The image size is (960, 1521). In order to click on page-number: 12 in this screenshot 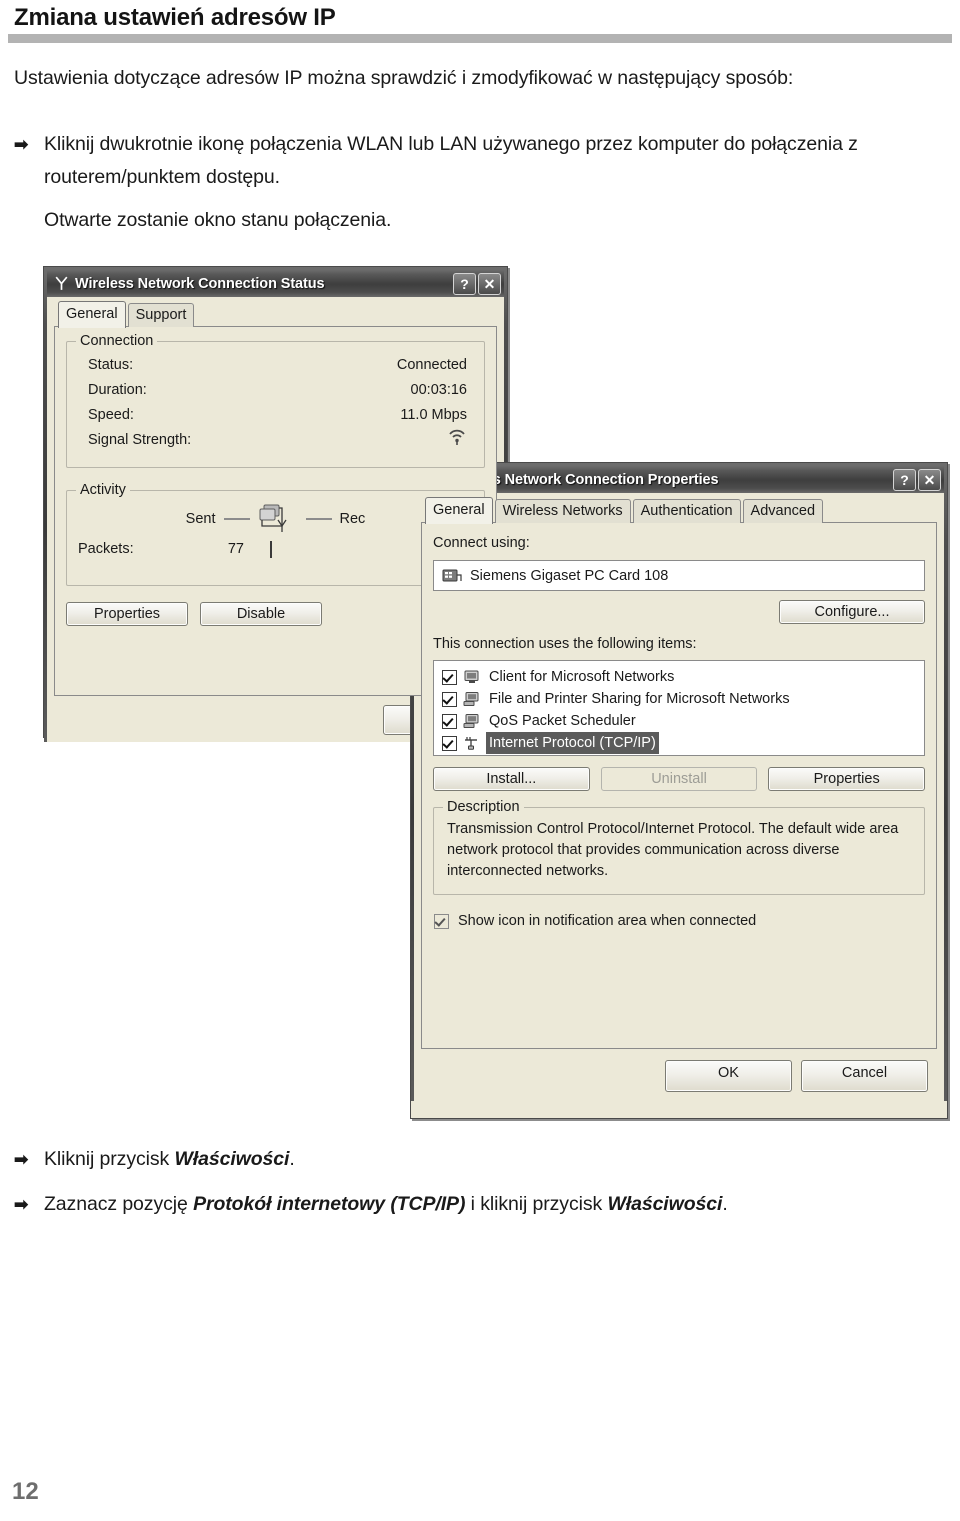, I will do `click(25, 1491)`.